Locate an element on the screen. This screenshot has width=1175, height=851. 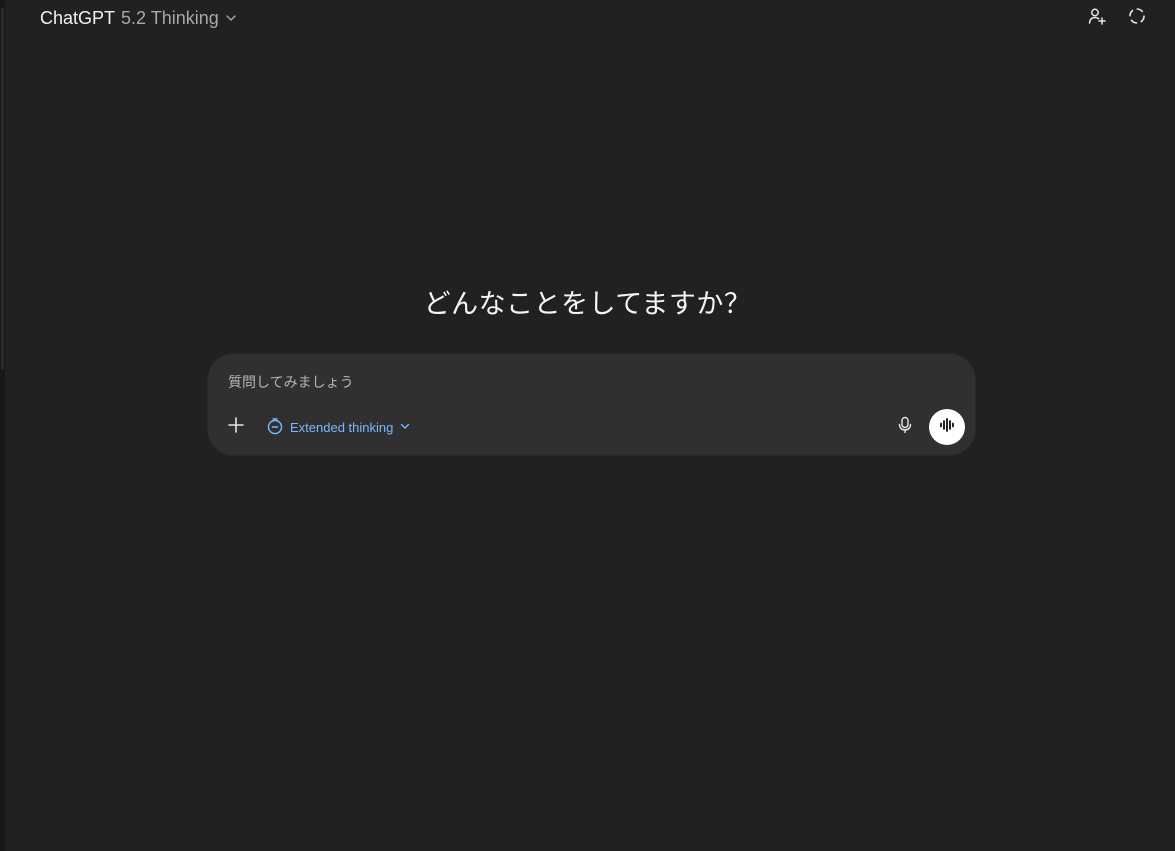
prompt-input is located at coordinates (578, 382).